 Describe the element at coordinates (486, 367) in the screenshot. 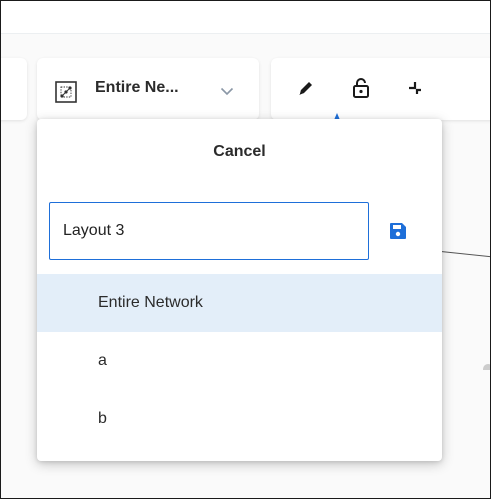

I see `network-node` at that location.